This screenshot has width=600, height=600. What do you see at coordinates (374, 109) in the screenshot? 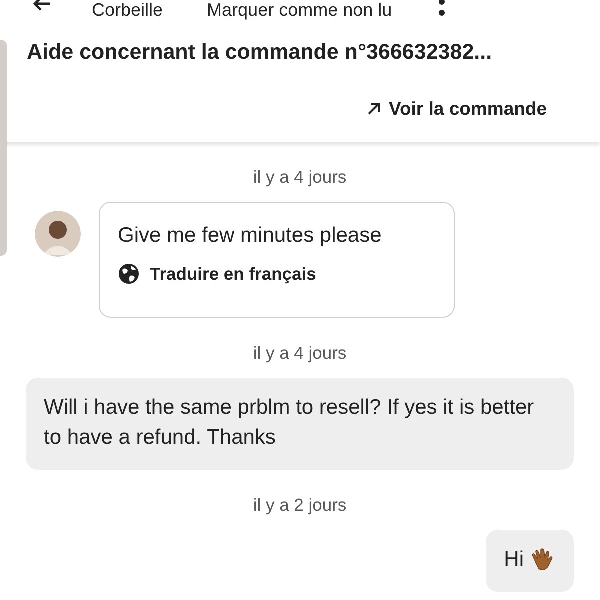
I see `arrow-up-right-icon` at bounding box center [374, 109].